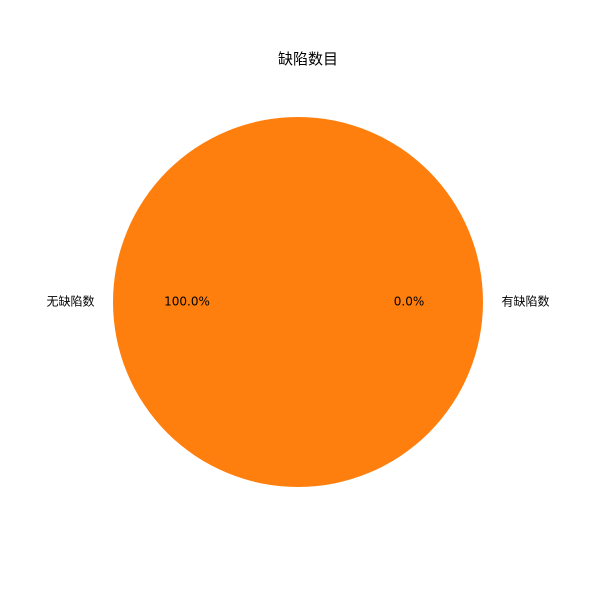 The image size is (600, 600). Describe the element at coordinates (409, 302) in the screenshot. I see `slice-percent-label: 0.0%` at that location.